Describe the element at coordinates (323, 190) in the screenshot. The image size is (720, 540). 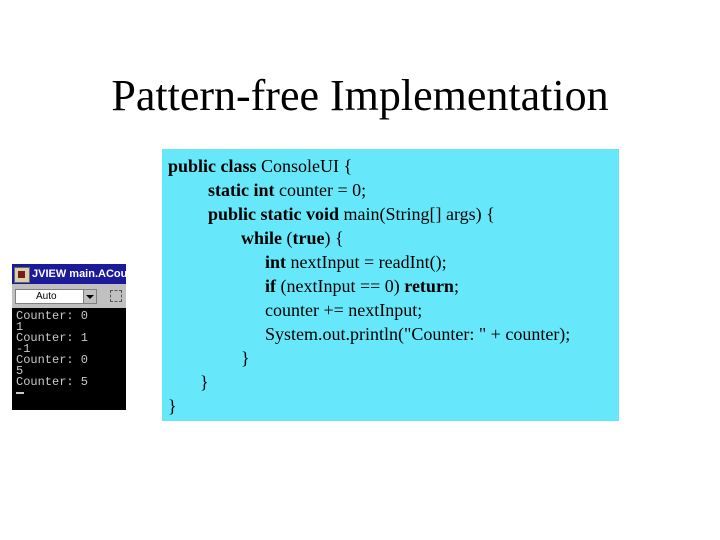
I see `code-text: counter = 0;` at that location.